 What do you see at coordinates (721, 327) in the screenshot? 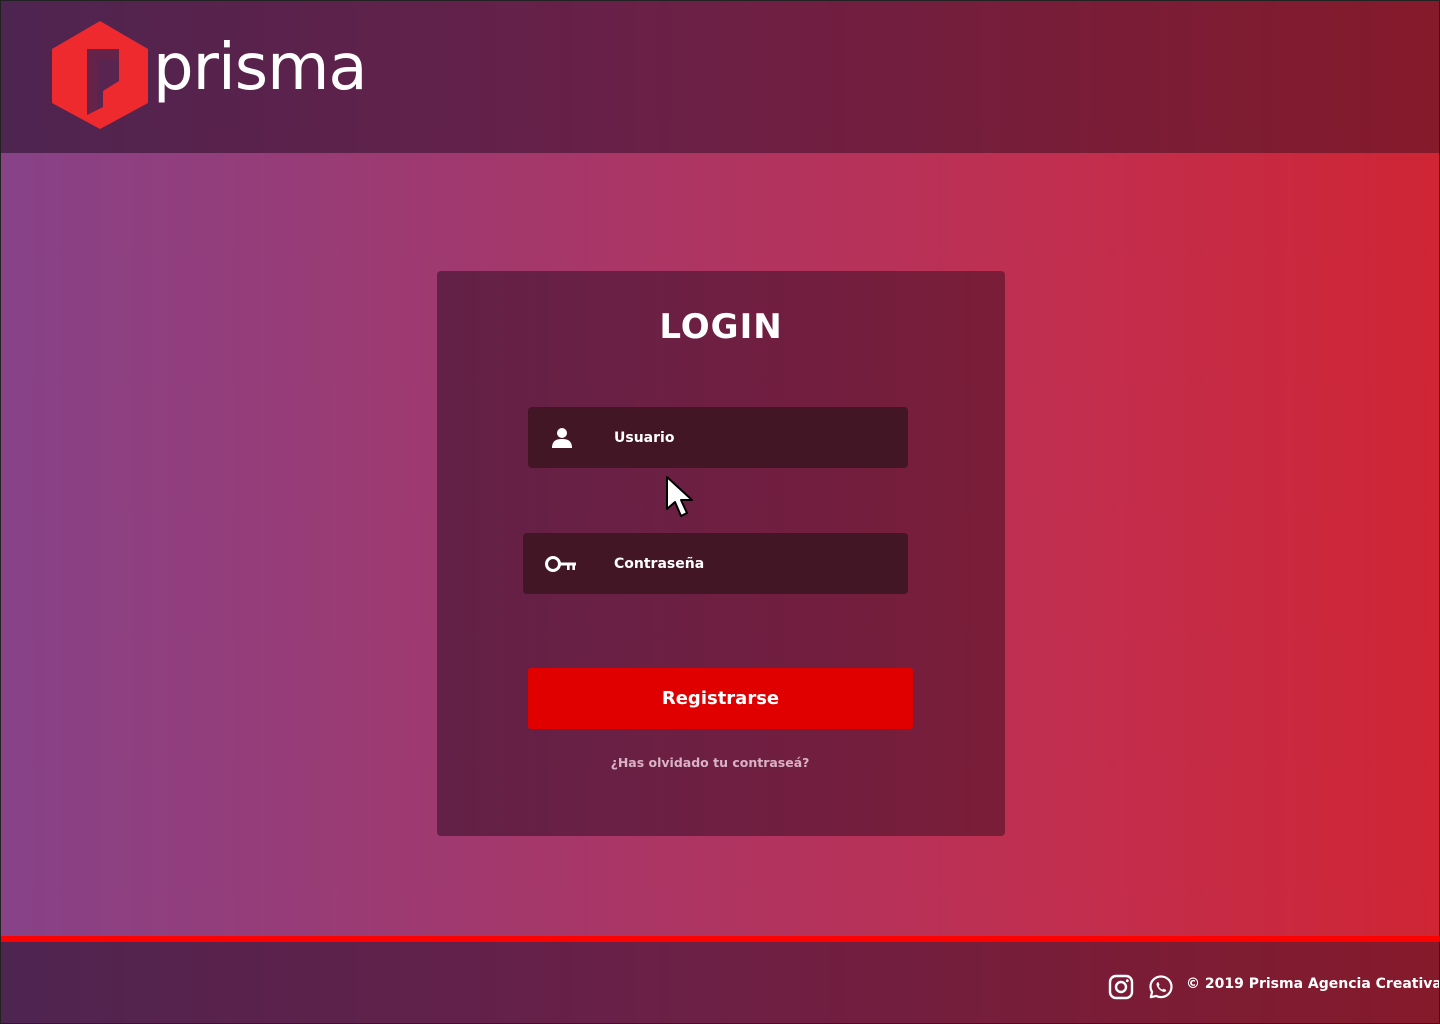
I see `login-title: LOGIN` at bounding box center [721, 327].